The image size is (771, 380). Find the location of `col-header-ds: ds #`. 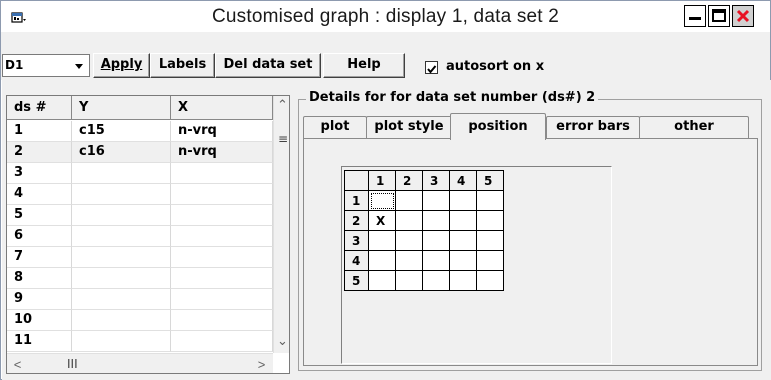

col-header-ds: ds # is located at coordinates (39, 108).